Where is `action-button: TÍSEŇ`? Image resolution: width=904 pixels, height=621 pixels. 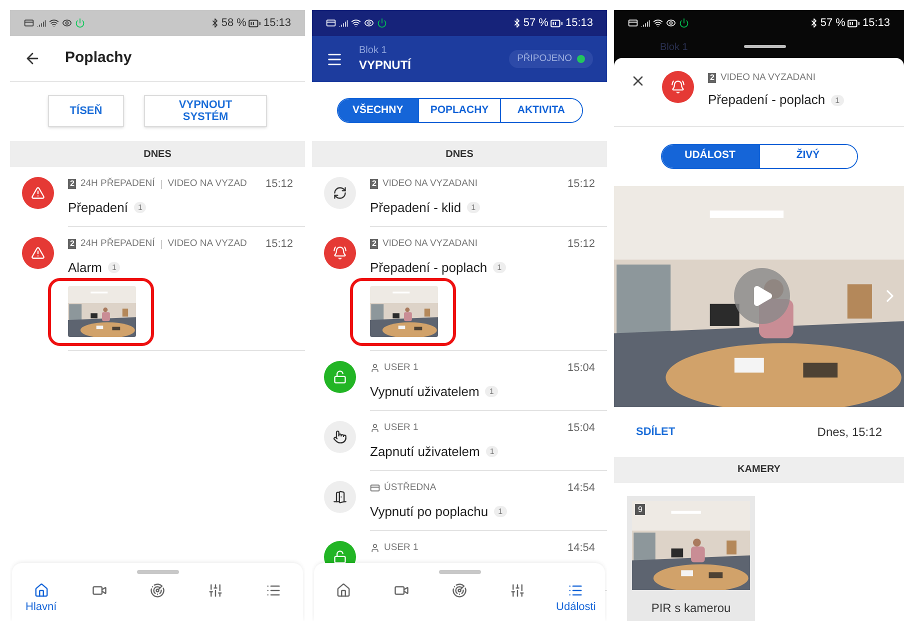 action-button: TÍSEŇ is located at coordinates (86, 111).